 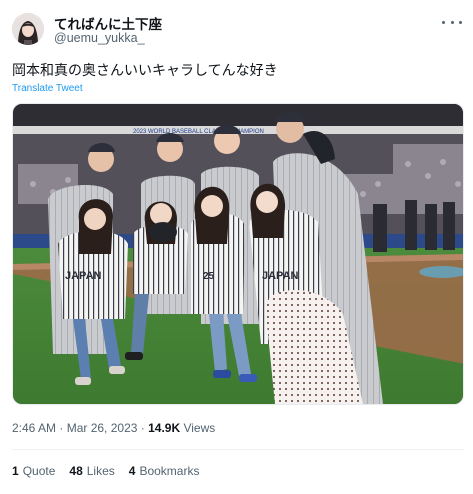 I want to click on tweet-text: 岡本和真の奥さんいいキャラしてんな好き, so click(x=145, y=70).